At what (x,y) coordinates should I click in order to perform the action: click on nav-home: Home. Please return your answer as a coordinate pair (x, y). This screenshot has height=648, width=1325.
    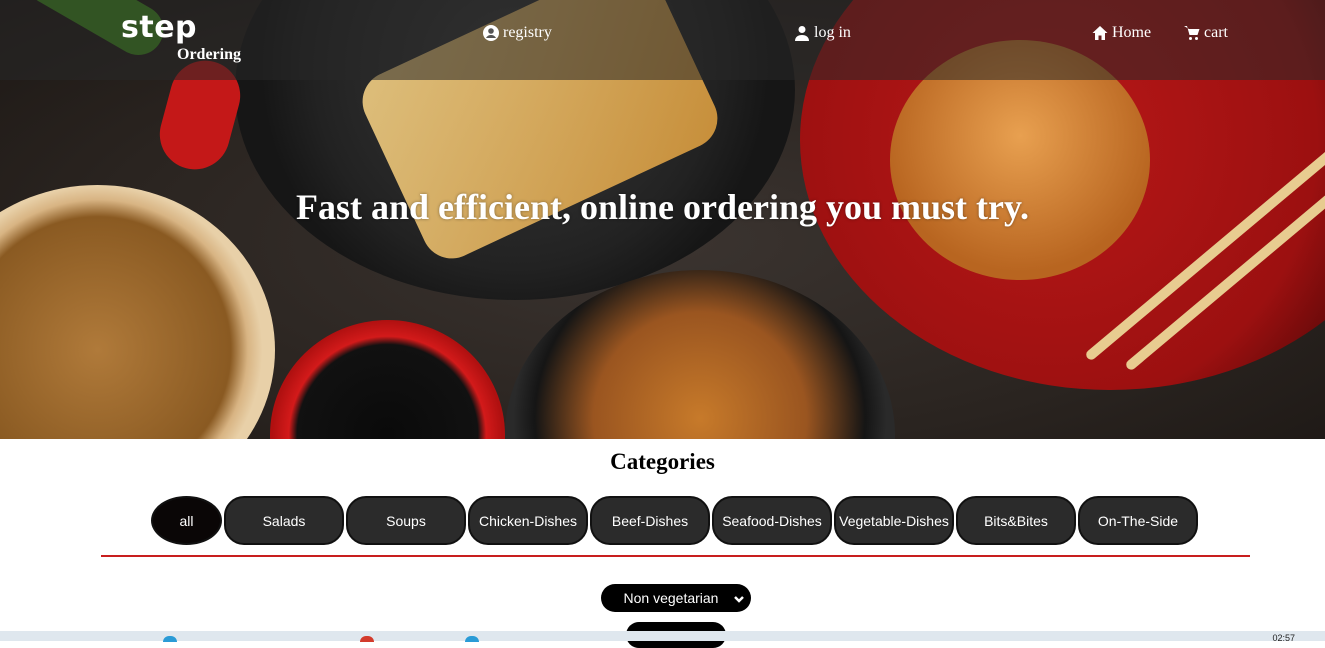
    Looking at the image, I should click on (1121, 33).